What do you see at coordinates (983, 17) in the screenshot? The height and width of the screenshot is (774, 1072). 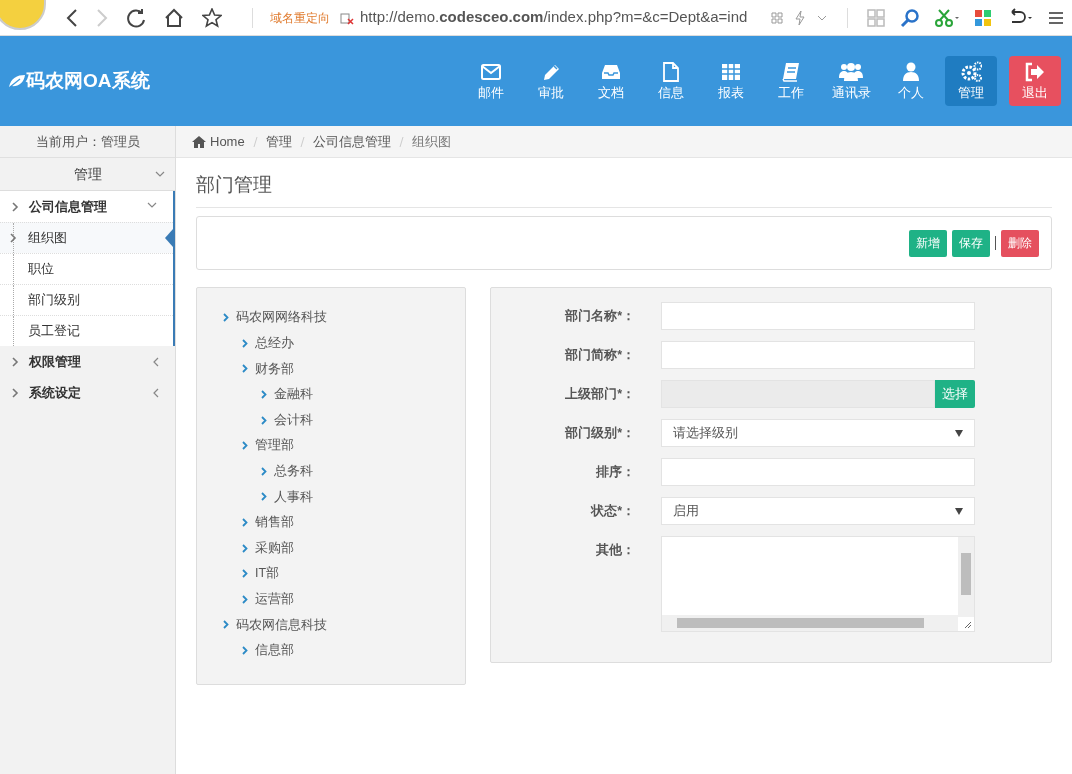 I see `apps-icon` at bounding box center [983, 17].